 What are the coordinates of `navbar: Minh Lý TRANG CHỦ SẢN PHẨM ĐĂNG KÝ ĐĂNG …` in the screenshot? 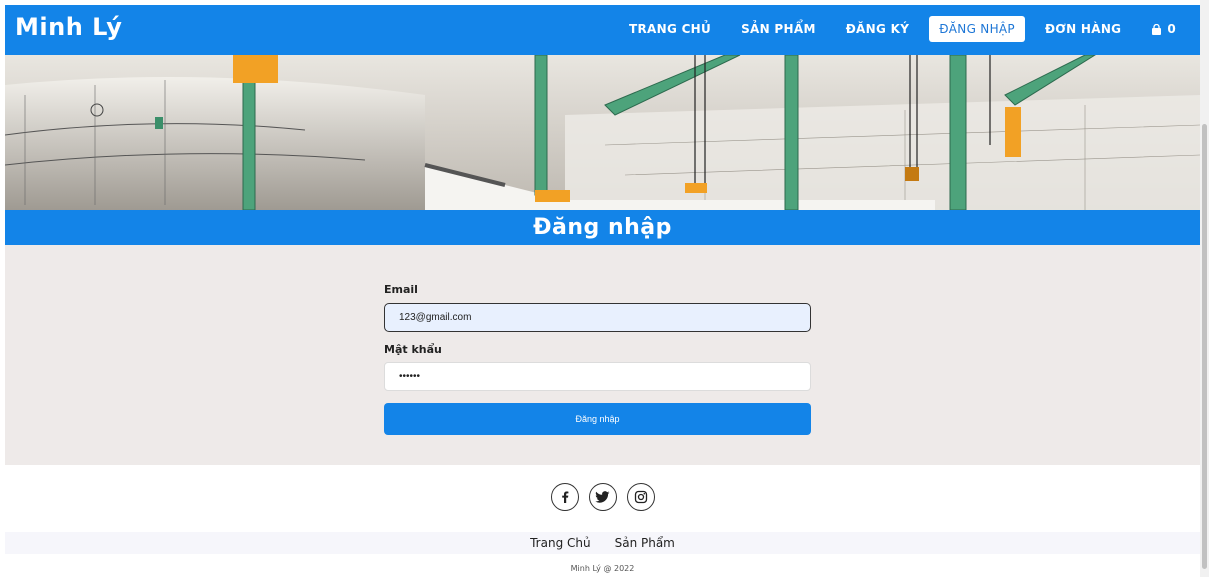 It's located at (602, 30).